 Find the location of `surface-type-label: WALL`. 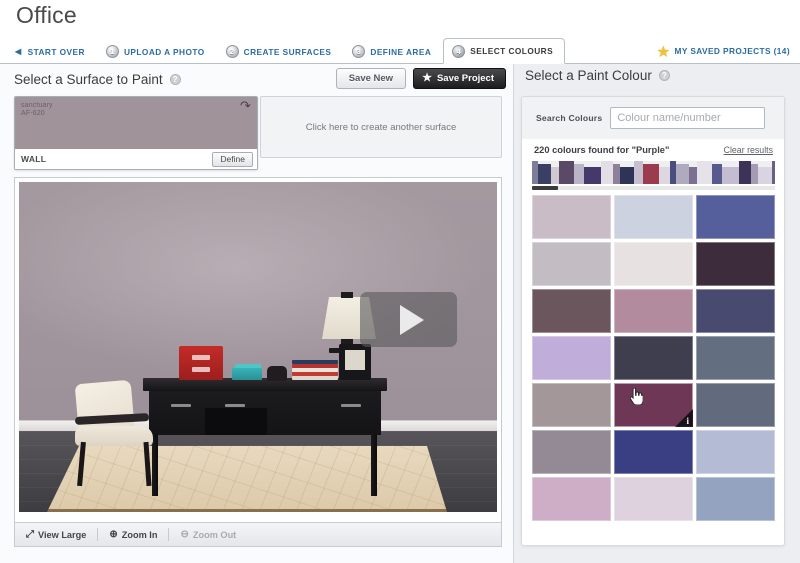

surface-type-label: WALL is located at coordinates (34, 159).